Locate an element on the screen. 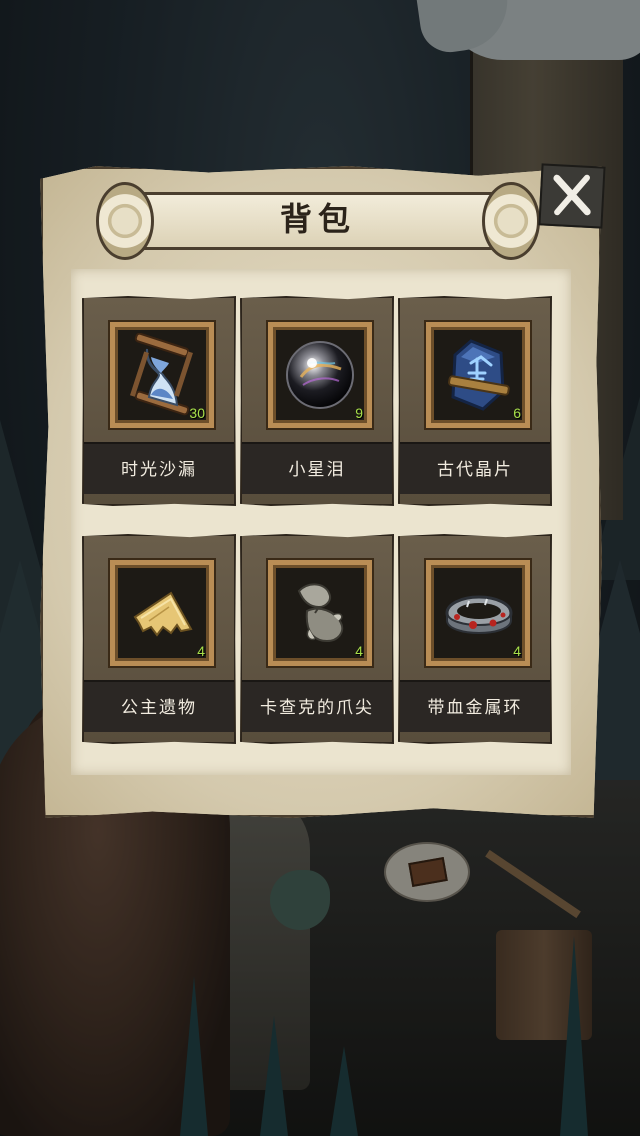  close-x-icon is located at coordinates (572, 195).